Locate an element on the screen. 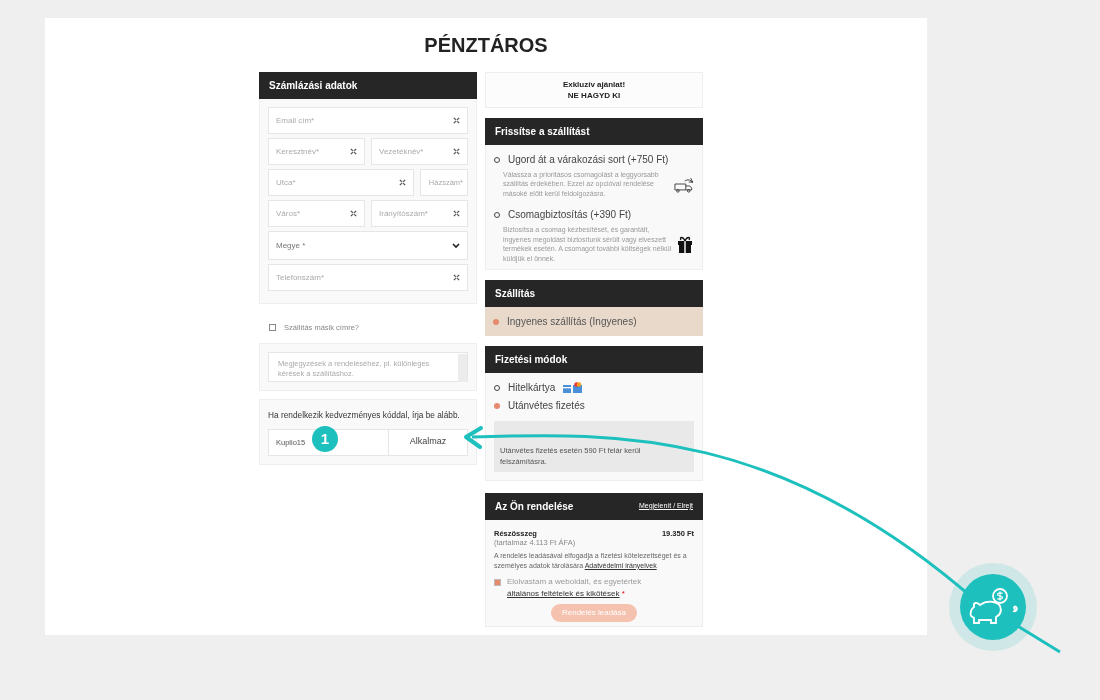 This screenshot has height=700, width=1100. panel-title: Fizetési módok is located at coordinates (531, 360).